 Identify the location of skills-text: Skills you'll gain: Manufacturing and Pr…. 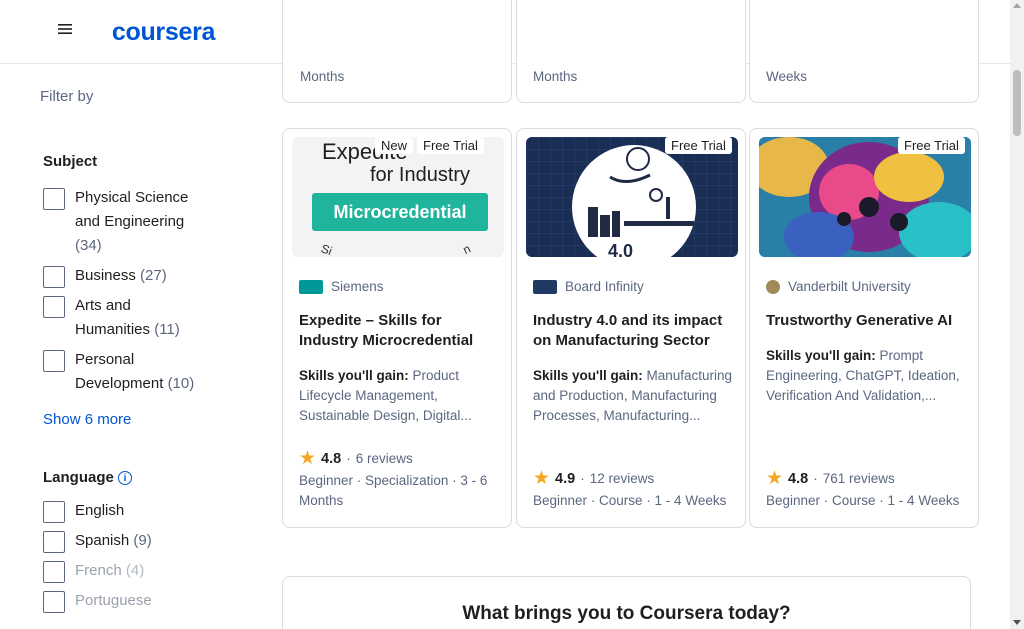
(633, 395).